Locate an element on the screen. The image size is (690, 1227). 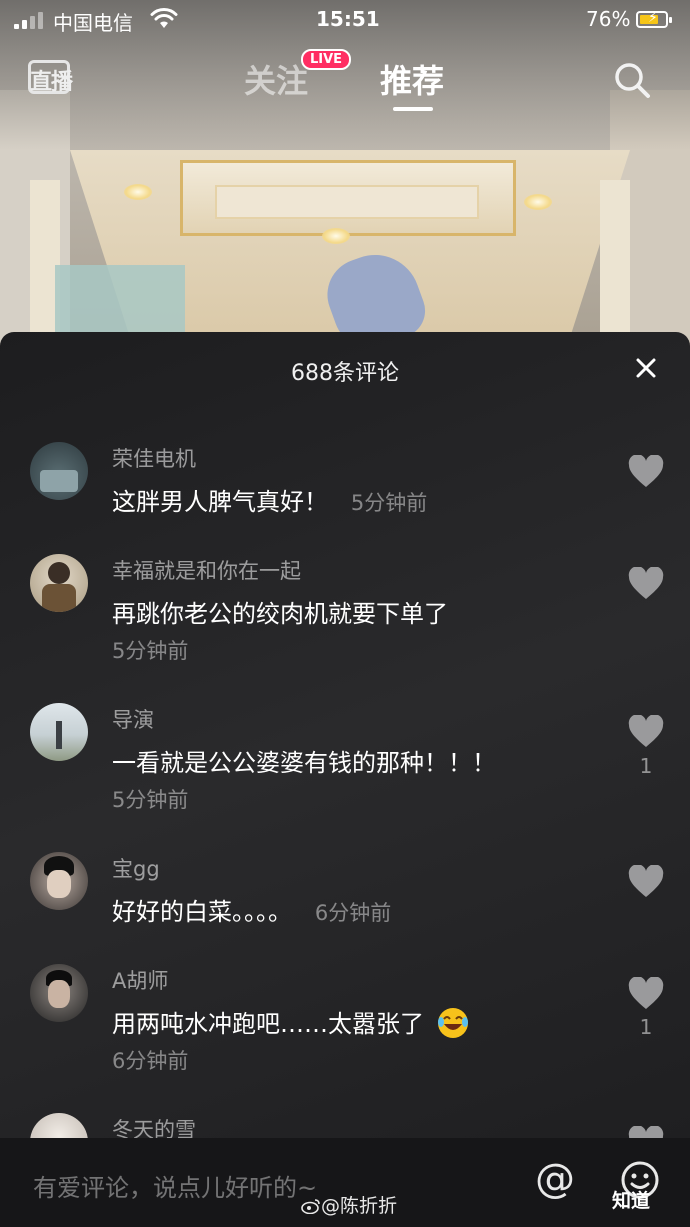
comment-username: A胡师 is located at coordinates (140, 980).